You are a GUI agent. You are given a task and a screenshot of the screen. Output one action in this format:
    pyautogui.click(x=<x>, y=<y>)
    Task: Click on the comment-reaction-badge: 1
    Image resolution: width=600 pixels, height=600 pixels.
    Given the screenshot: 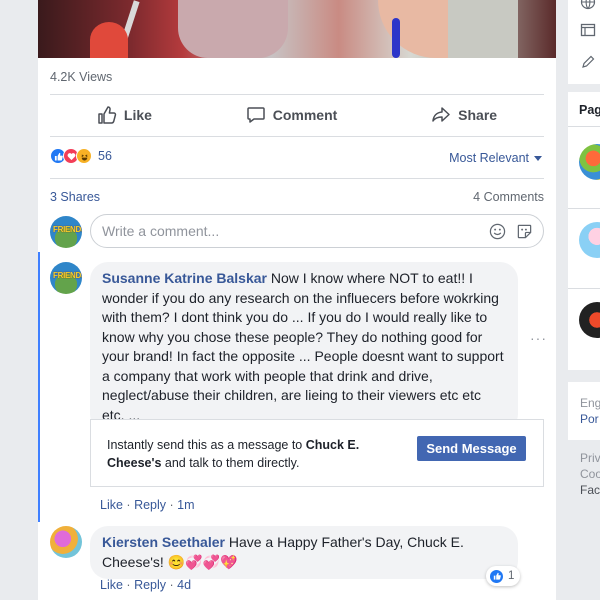 What is the action you would take?
    pyautogui.click(x=503, y=576)
    